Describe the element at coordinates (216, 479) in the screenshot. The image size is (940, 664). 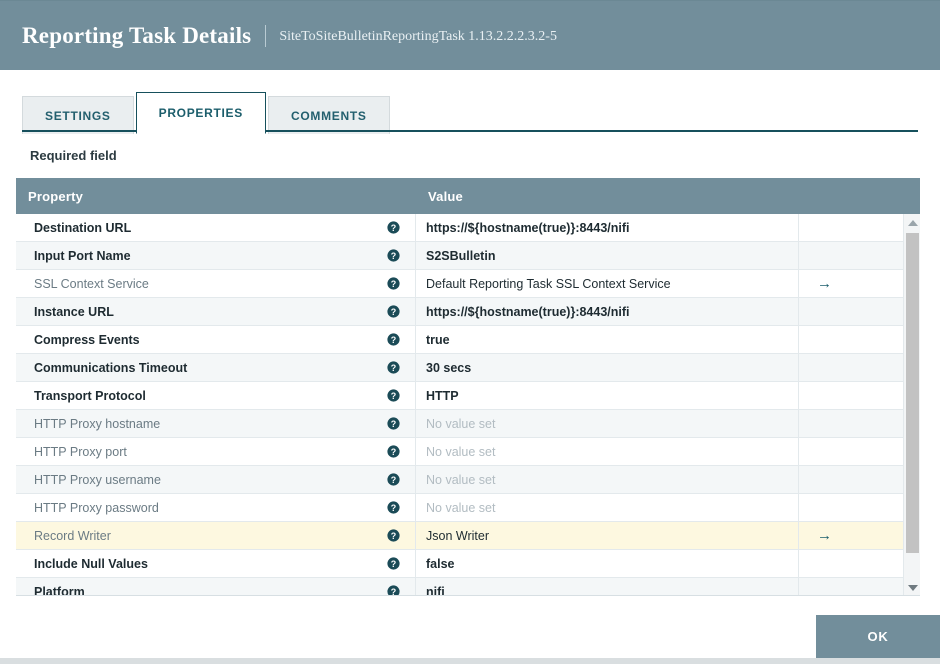
I see `property-cell: HTTP Proxy username?` at that location.